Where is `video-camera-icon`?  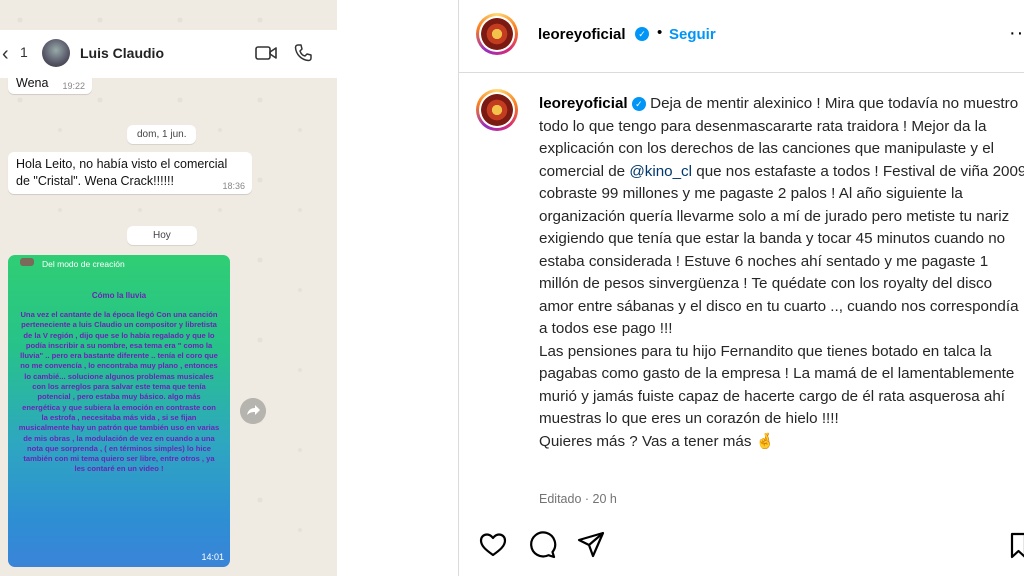
video-camera-icon is located at coordinates (266, 53).